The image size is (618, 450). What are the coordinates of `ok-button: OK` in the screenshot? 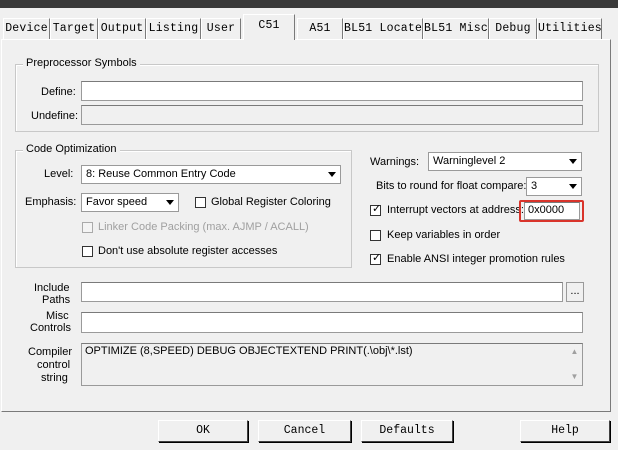 It's located at (203, 431).